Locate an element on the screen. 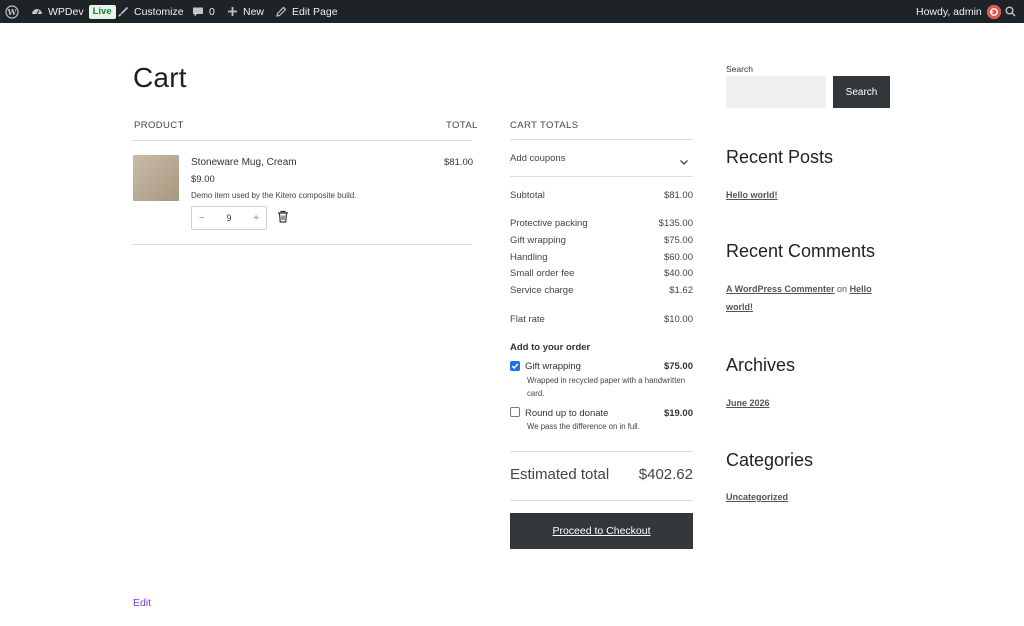 Image resolution: width=1024 pixels, height=626 pixels. subtotal-label: Subtotal is located at coordinates (527, 195).